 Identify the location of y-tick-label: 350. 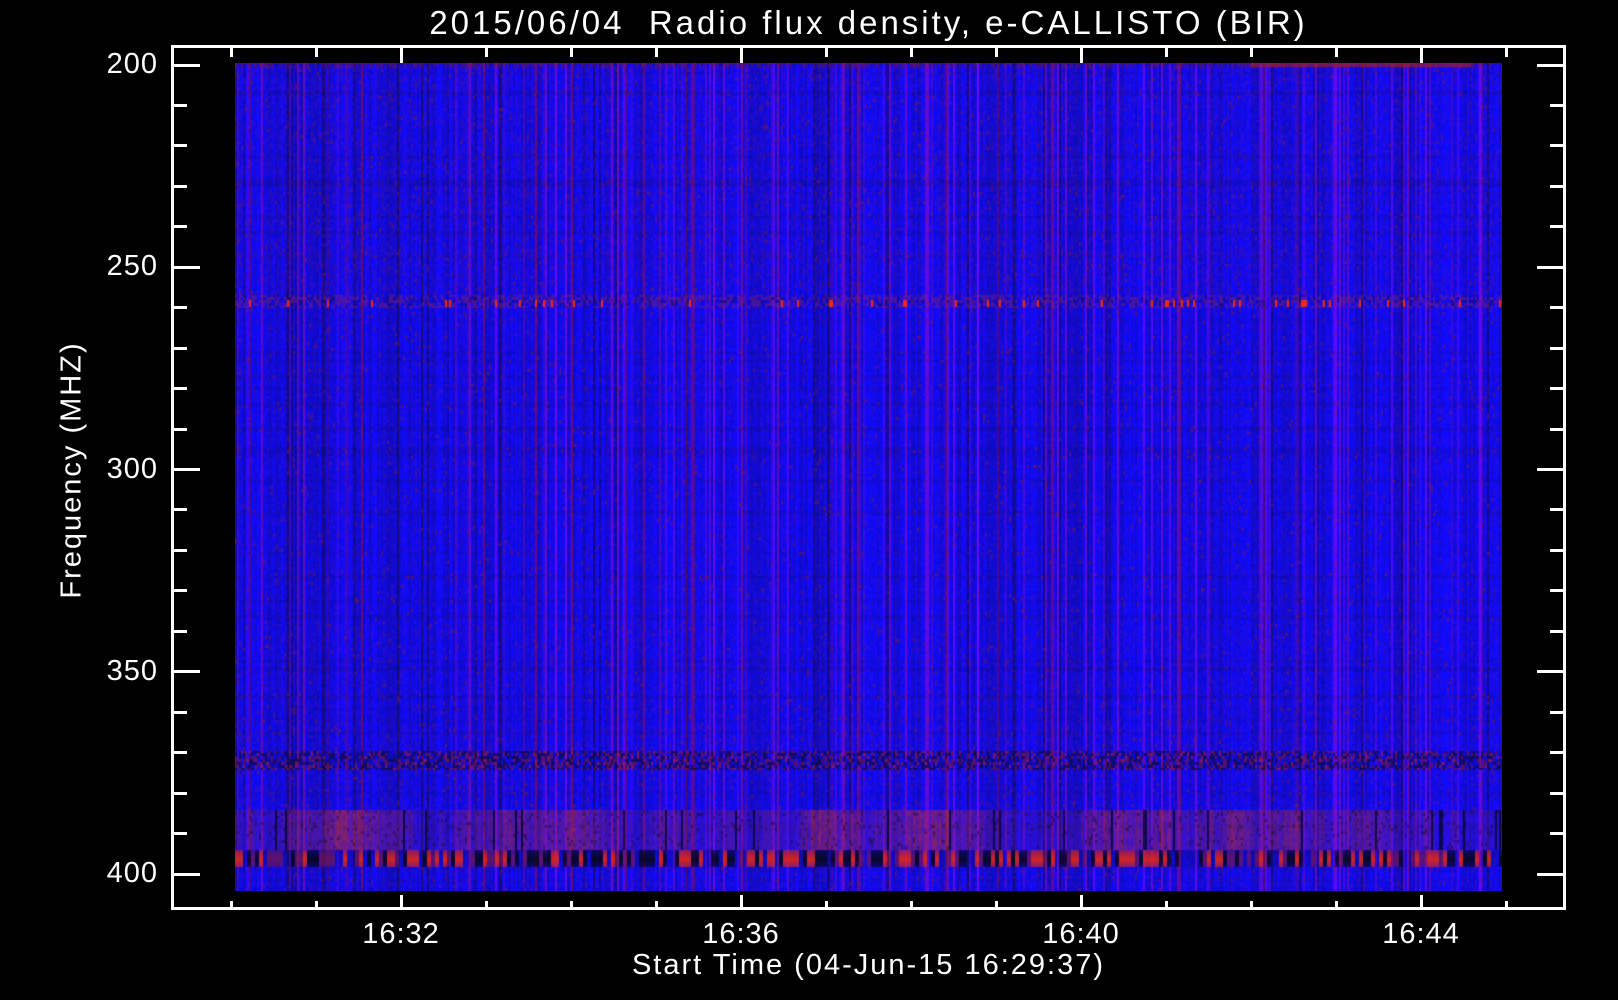
(132, 670).